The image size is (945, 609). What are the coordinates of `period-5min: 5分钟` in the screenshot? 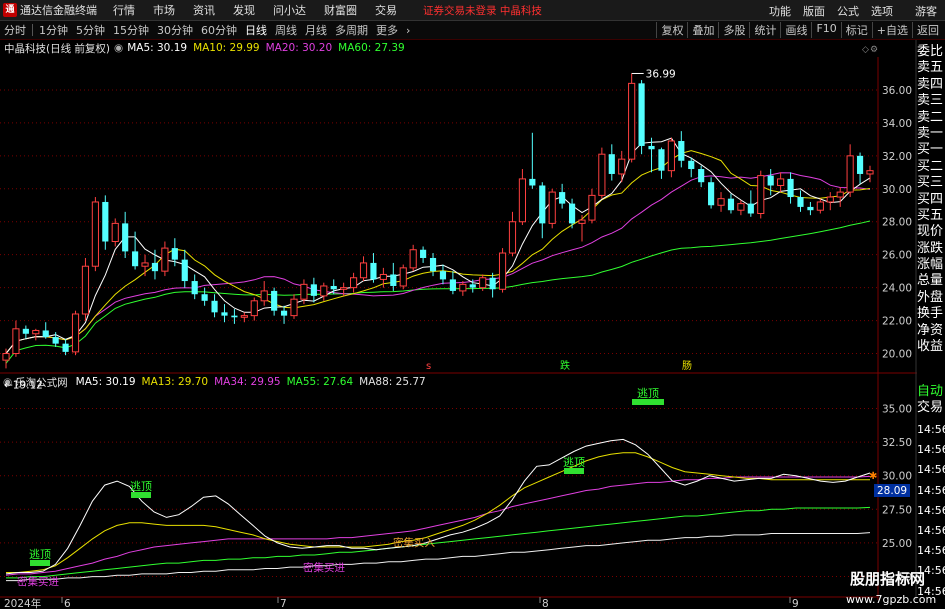 It's located at (90, 30).